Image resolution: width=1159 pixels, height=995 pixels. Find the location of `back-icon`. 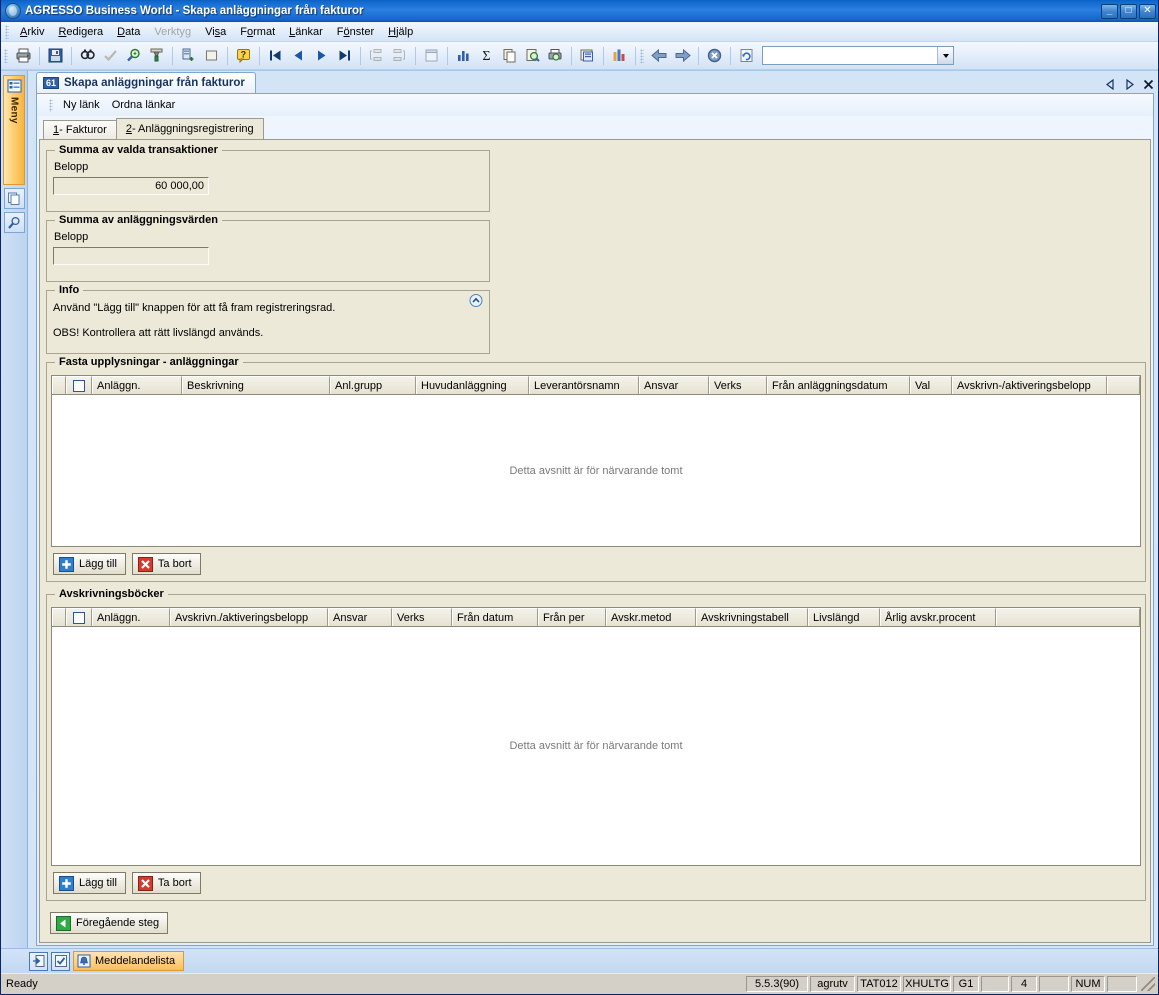

back-icon is located at coordinates (659, 56).